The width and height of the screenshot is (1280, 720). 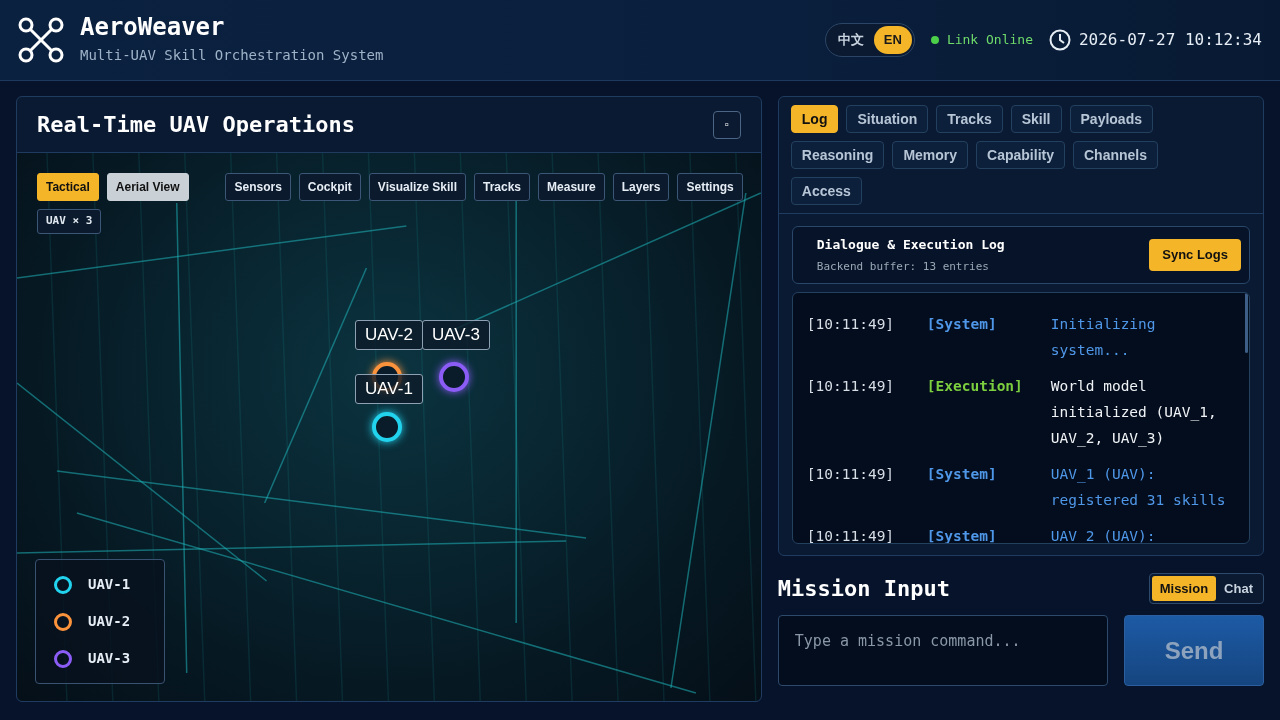 I want to click on legend-label: UAV-2, so click(x=109, y=621).